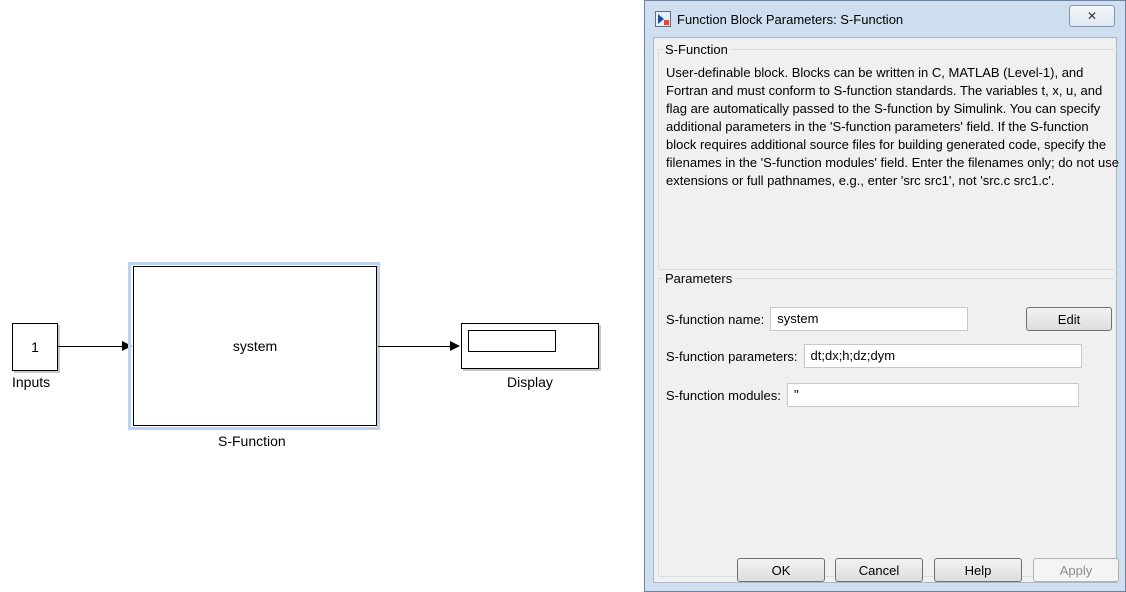 The image size is (1126, 592). Describe the element at coordinates (781, 570) in the screenshot. I see `ok-button: OK` at that location.